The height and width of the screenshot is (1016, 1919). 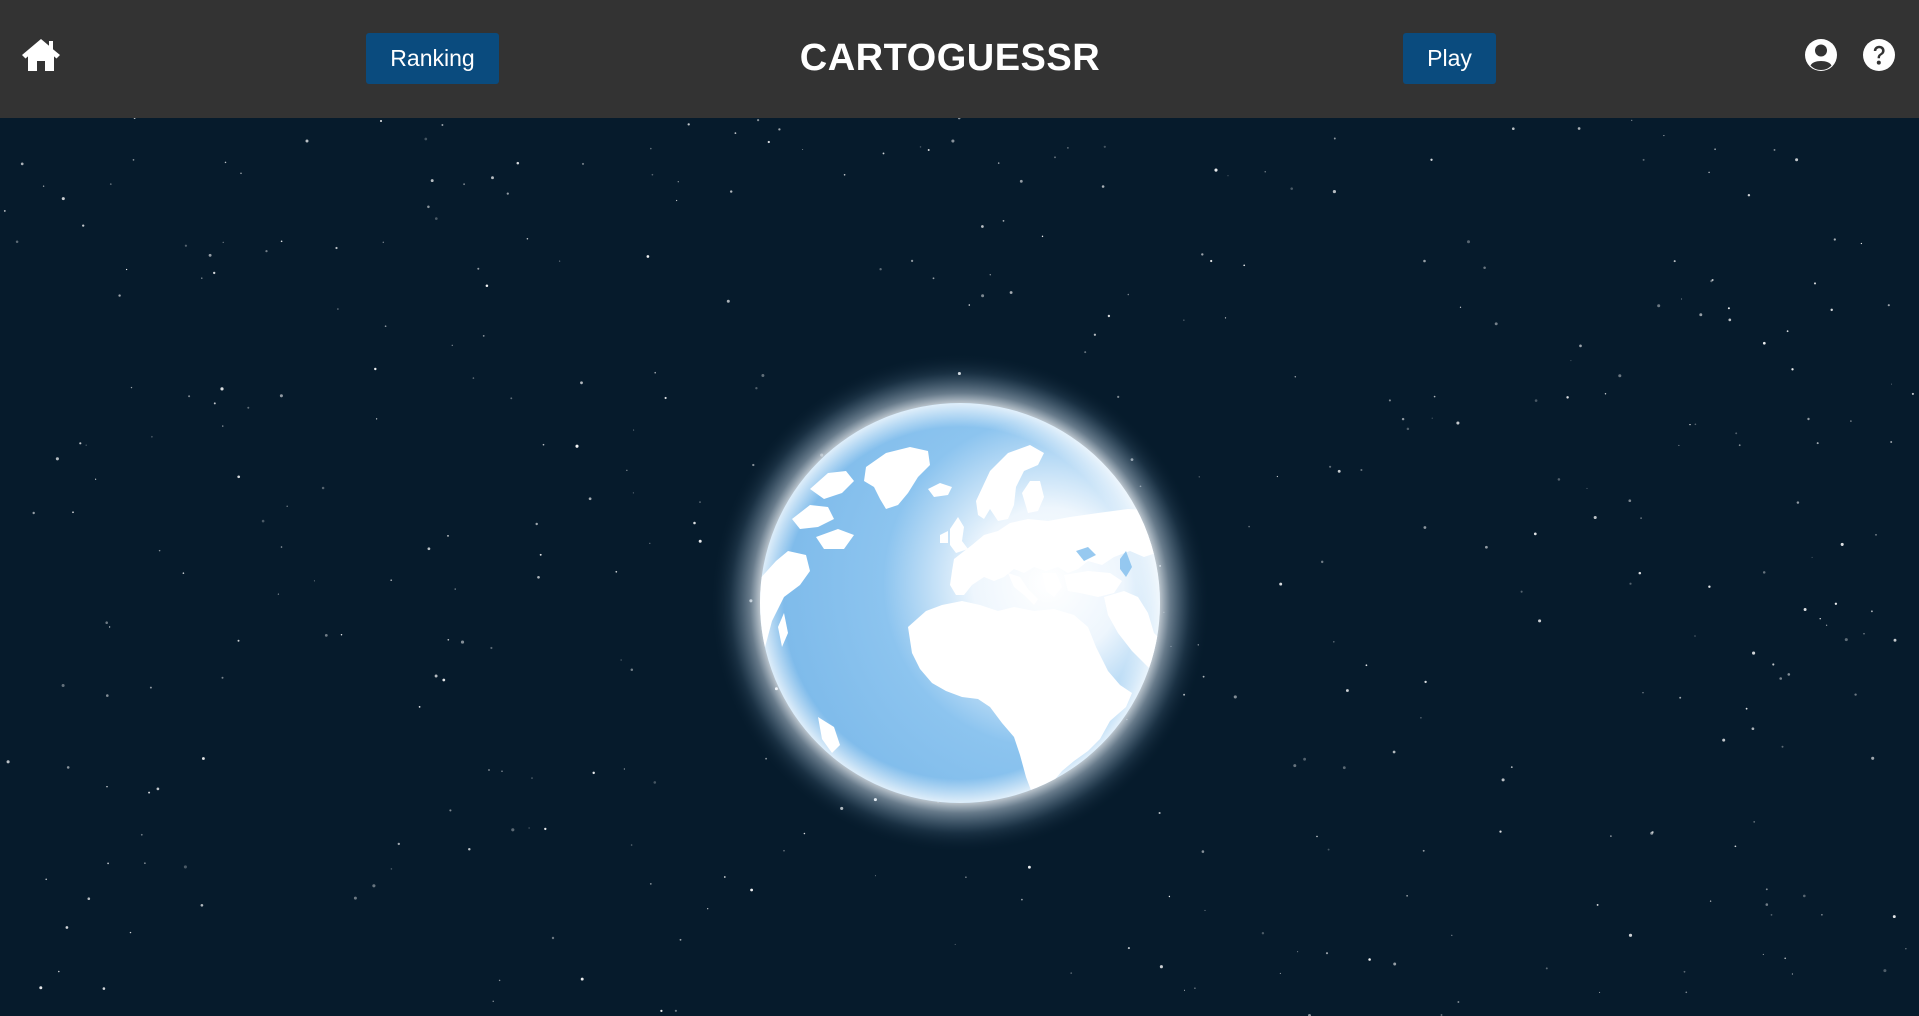 I want to click on globe, so click(x=960, y=603).